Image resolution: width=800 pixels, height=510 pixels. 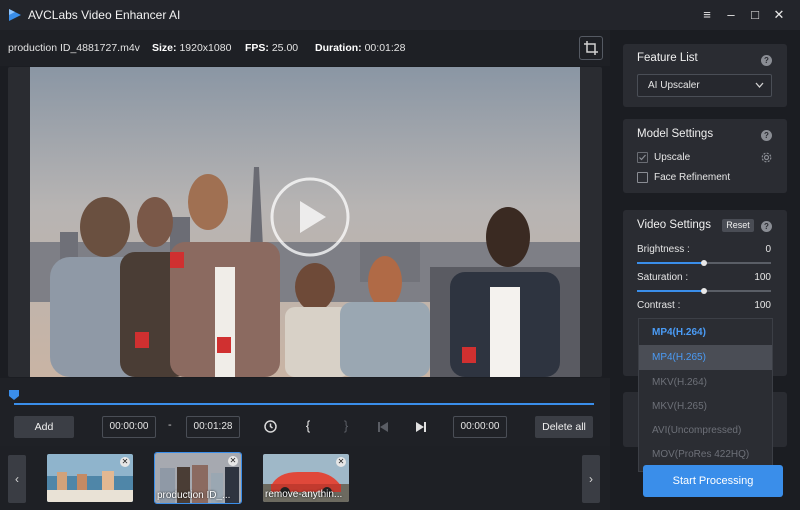 What do you see at coordinates (14, 395) in the screenshot?
I see `timeline-playhead-icon` at bounding box center [14, 395].